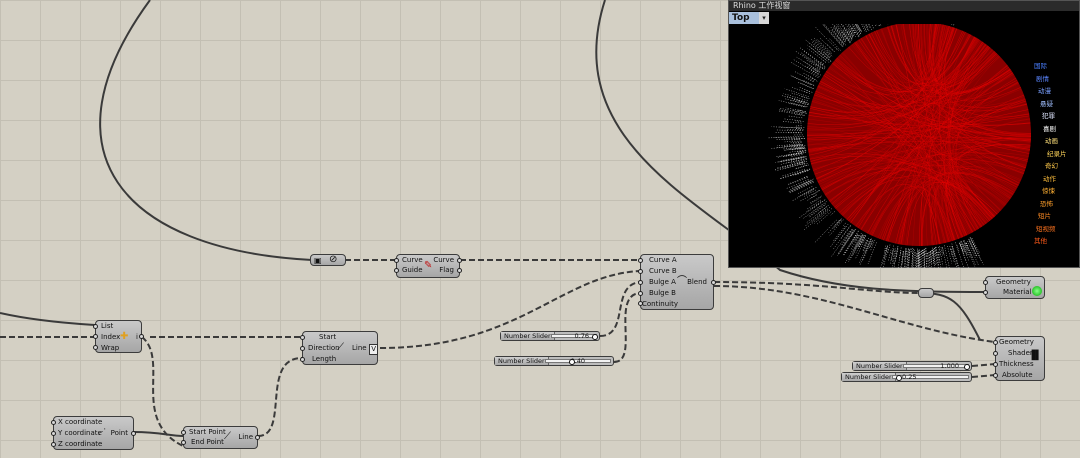 This screenshot has height=458, width=1080. What do you see at coordinates (111, 337) in the screenshot?
I see `list-input-index: Index` at bounding box center [111, 337].